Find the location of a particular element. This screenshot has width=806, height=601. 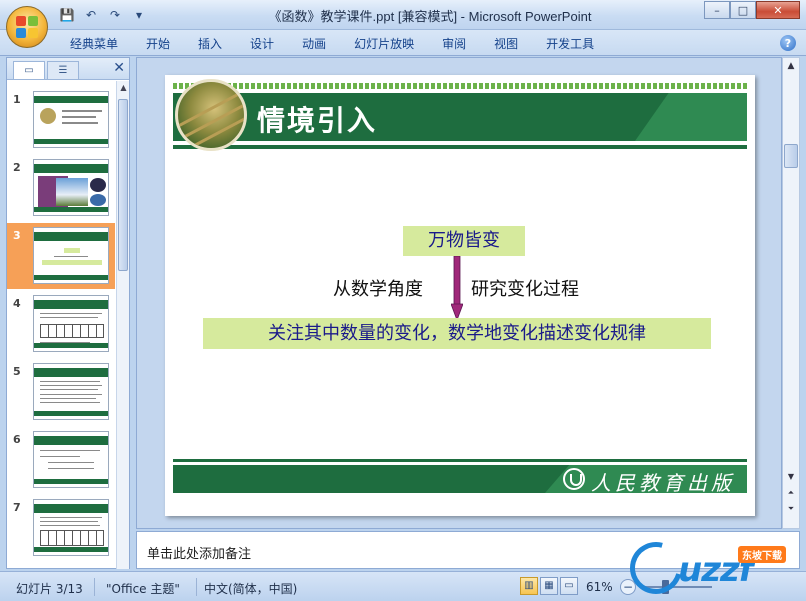

tab-developer: 开发工具 is located at coordinates (570, 44).